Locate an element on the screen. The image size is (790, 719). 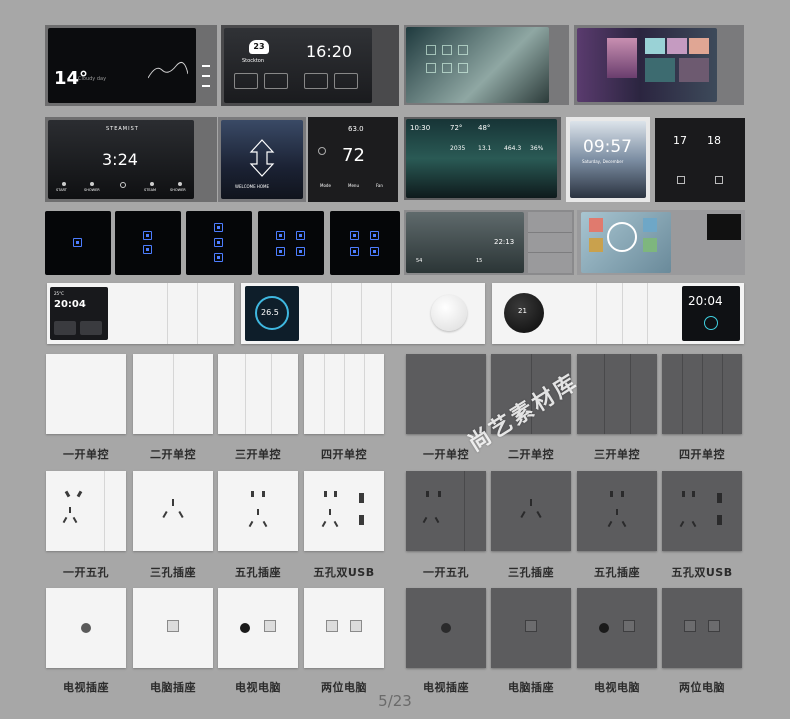
thermo-value: 72 is located at coordinates (353, 155).